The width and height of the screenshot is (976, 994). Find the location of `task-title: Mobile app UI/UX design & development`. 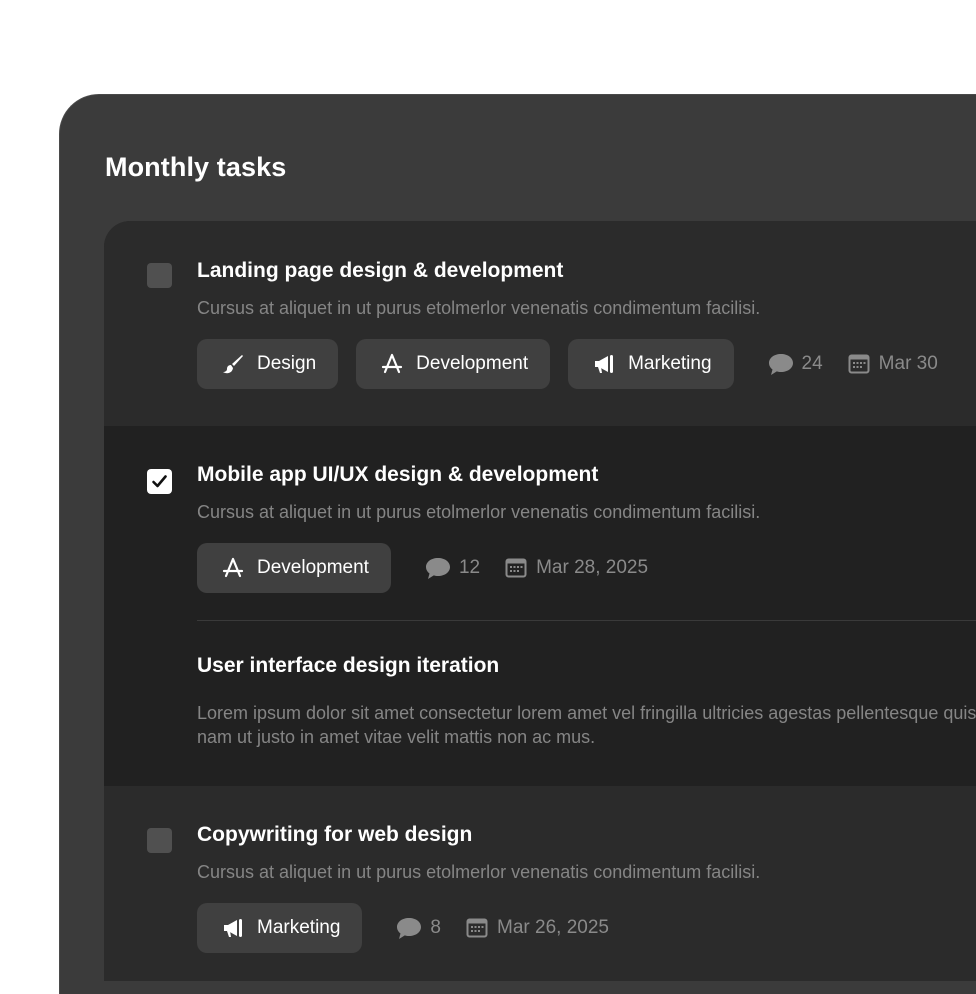

task-title: Mobile app UI/UX design & development is located at coordinates (398, 474).